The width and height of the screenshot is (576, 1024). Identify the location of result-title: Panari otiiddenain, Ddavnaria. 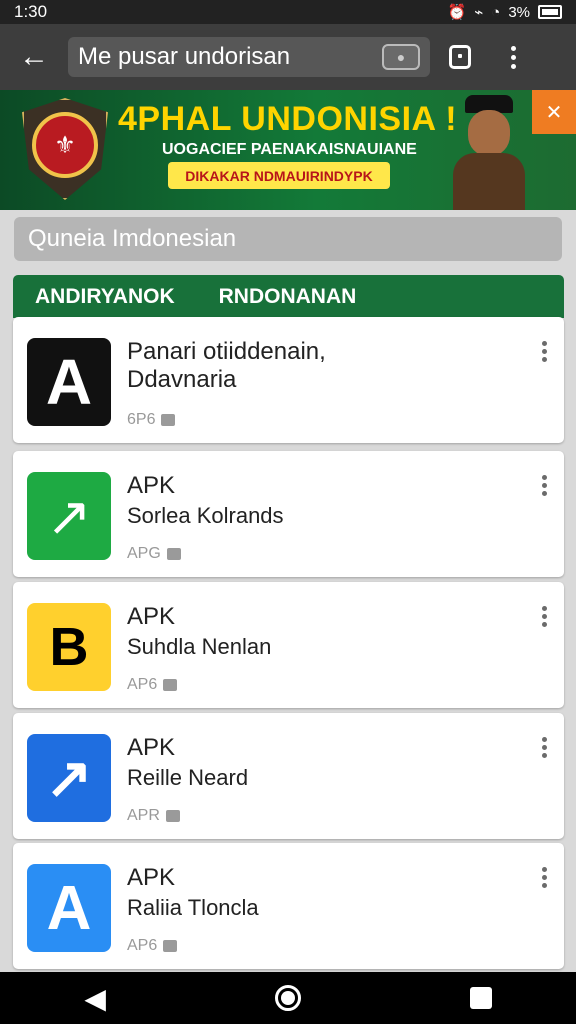
(226, 365).